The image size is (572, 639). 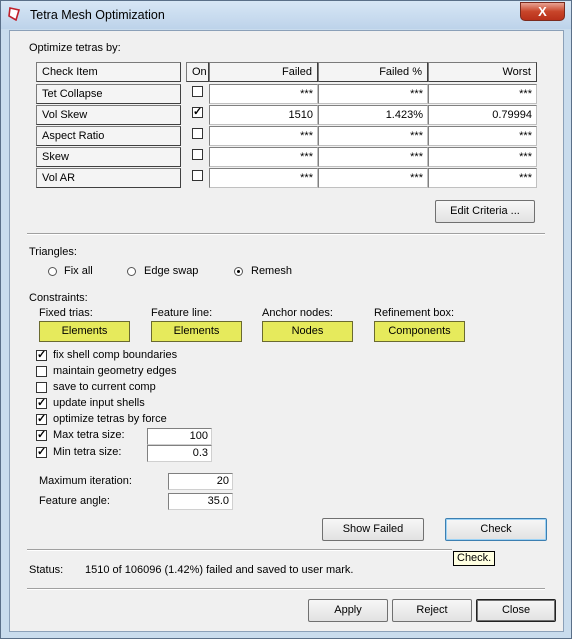 What do you see at coordinates (196, 331) in the screenshot?
I see `feature-line-elements-button: Elements` at bounding box center [196, 331].